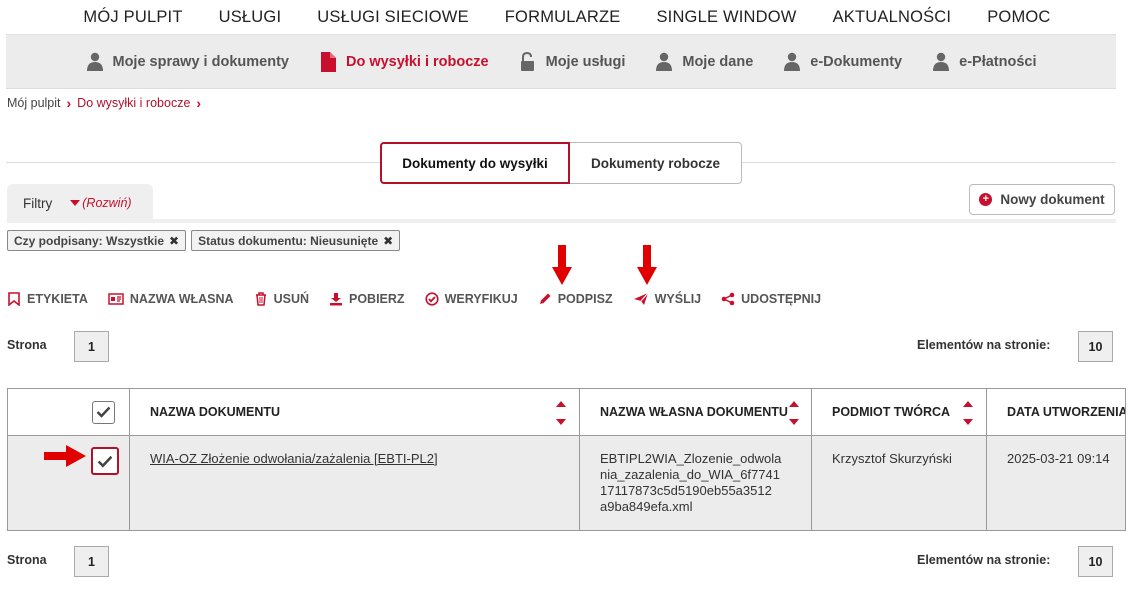  Describe the element at coordinates (678, 299) in the screenshot. I see `action-label: WYŚLIJ` at that location.